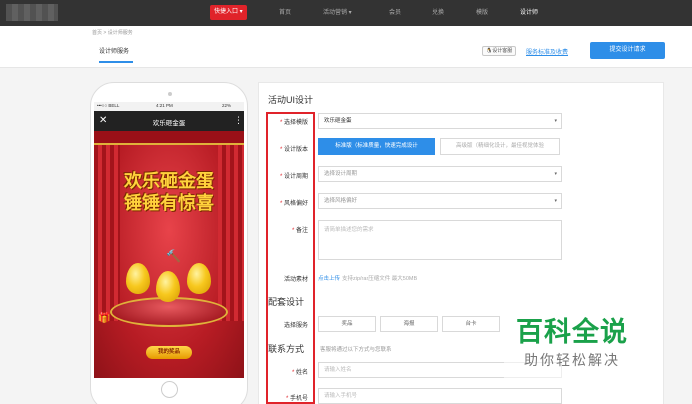 The height and width of the screenshot is (404, 692). Describe the element at coordinates (290, 258) in the screenshot. I see `annotation-highlight-box` at that location.